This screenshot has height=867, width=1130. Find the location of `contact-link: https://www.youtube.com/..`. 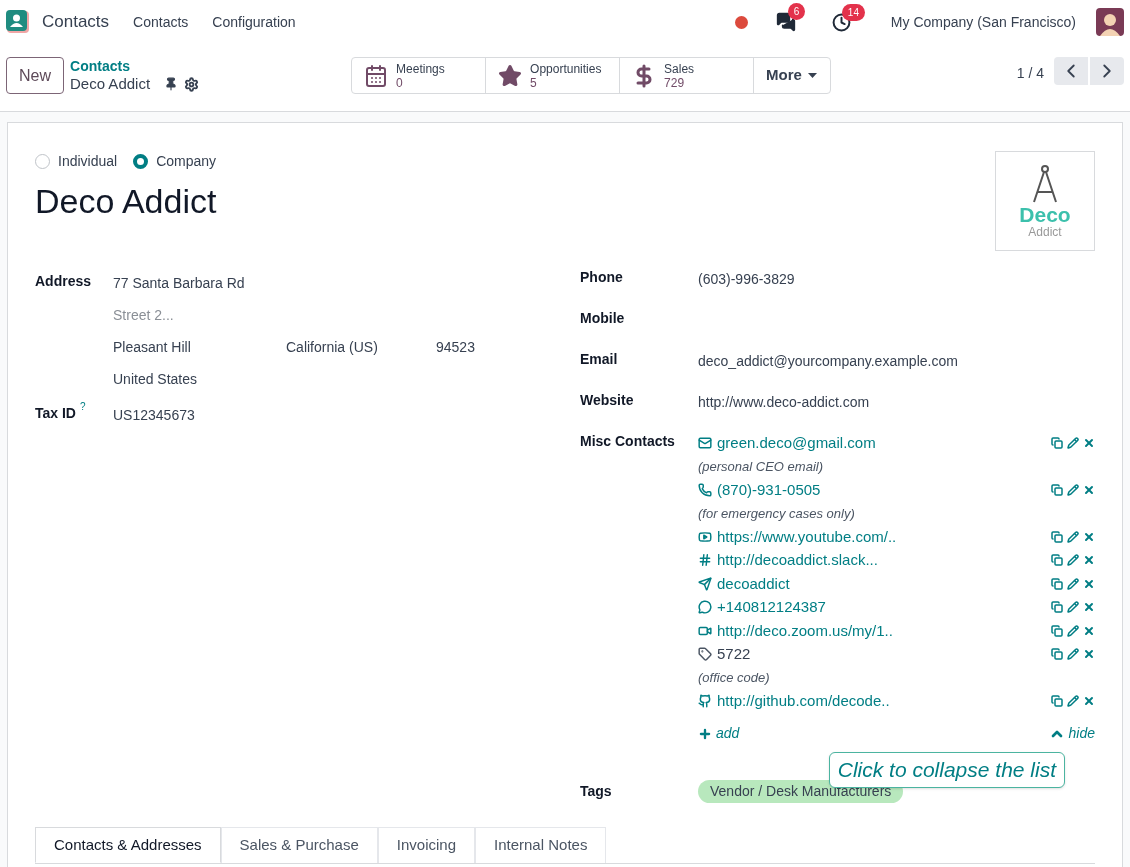

contact-link: https://www.youtube.com/.. is located at coordinates (807, 536).